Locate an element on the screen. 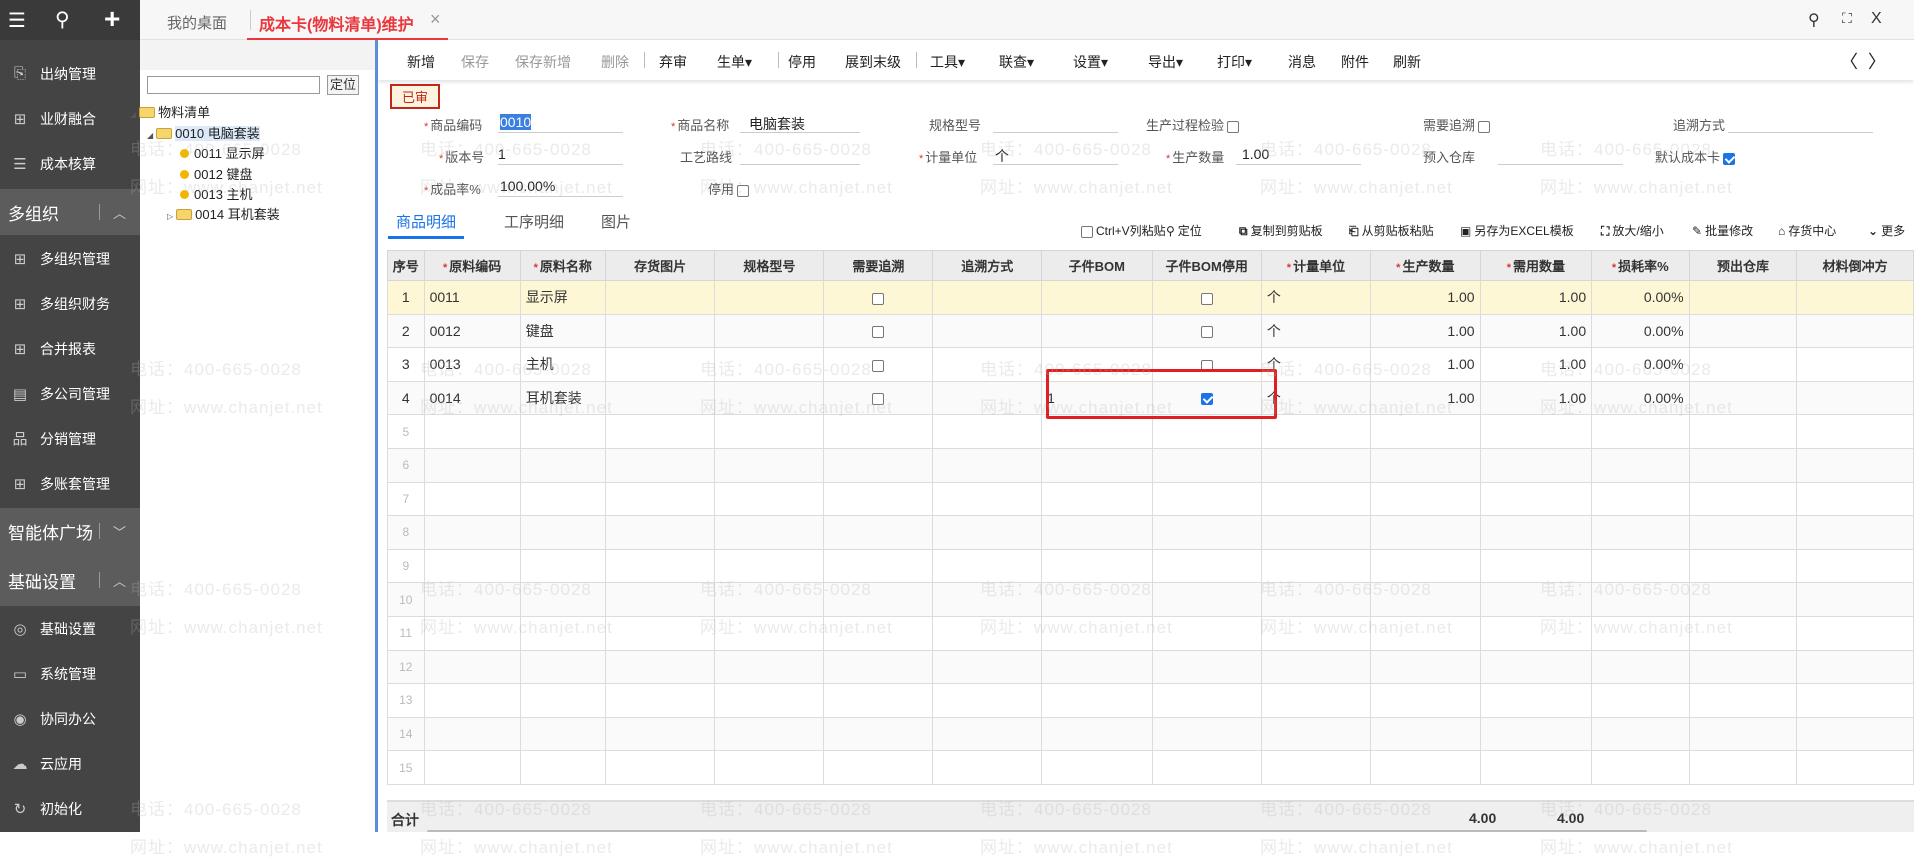  table-row: 2 0012 键盘个 1.00 1.00 0.00% is located at coordinates (1150, 331).